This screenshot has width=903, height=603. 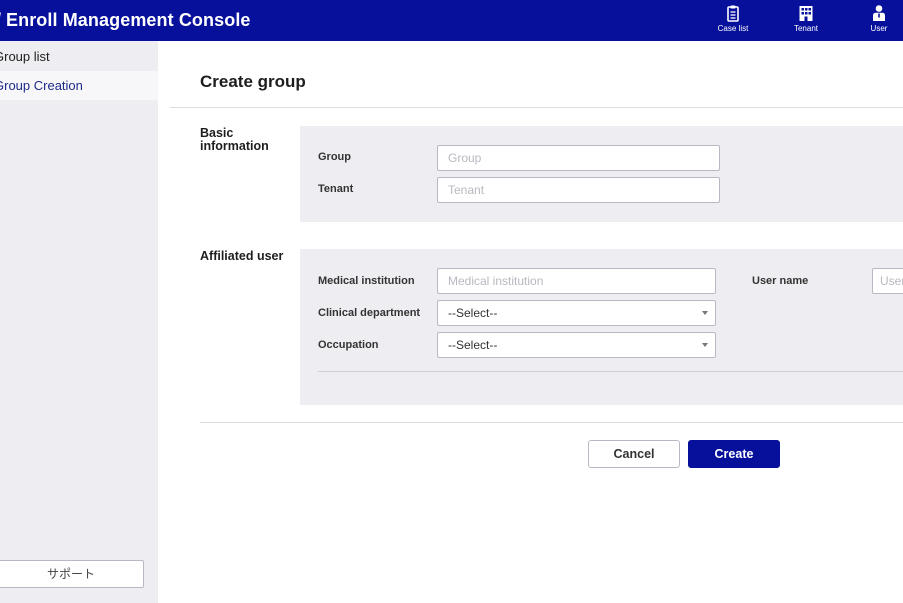 What do you see at coordinates (887, 281) in the screenshot?
I see `user-name-input: User name` at bounding box center [887, 281].